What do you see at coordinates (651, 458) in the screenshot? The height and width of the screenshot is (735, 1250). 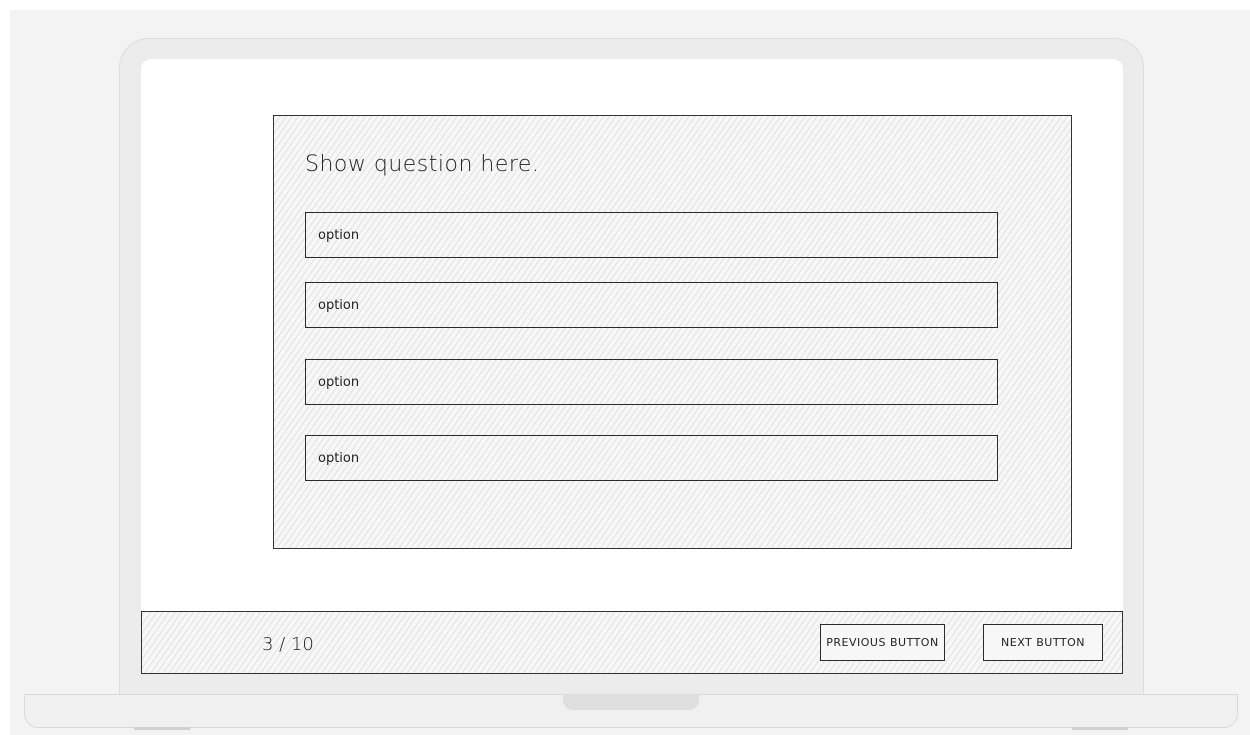 I see `answer-option-4: option` at bounding box center [651, 458].